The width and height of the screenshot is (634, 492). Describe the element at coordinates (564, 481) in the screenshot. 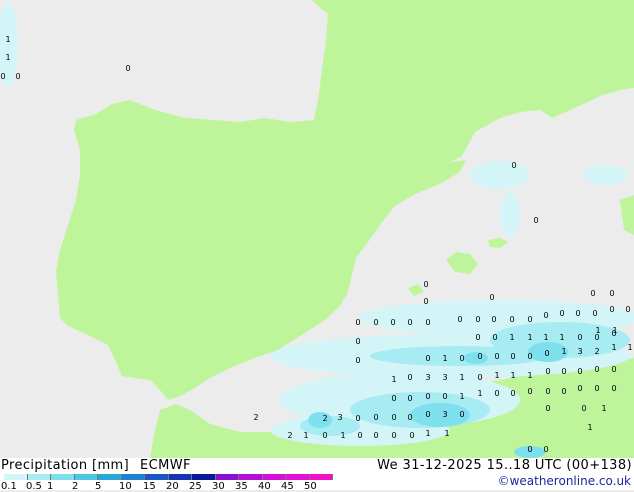

I see `credit-link: ©weatheronline.co.uk` at that location.